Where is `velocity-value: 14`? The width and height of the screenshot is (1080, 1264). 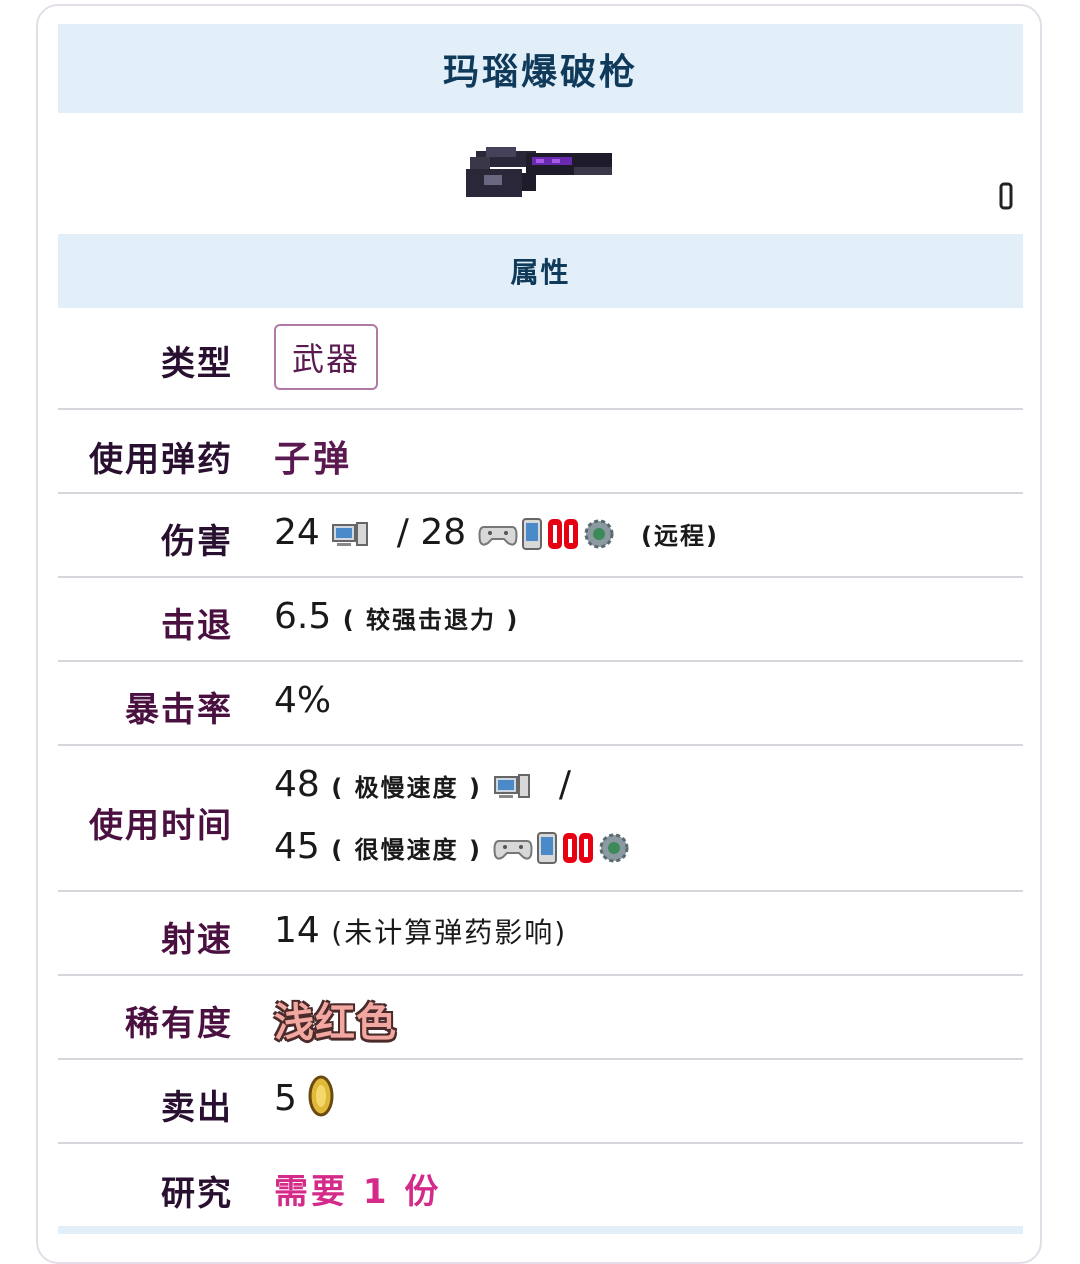 velocity-value: 14 is located at coordinates (297, 930).